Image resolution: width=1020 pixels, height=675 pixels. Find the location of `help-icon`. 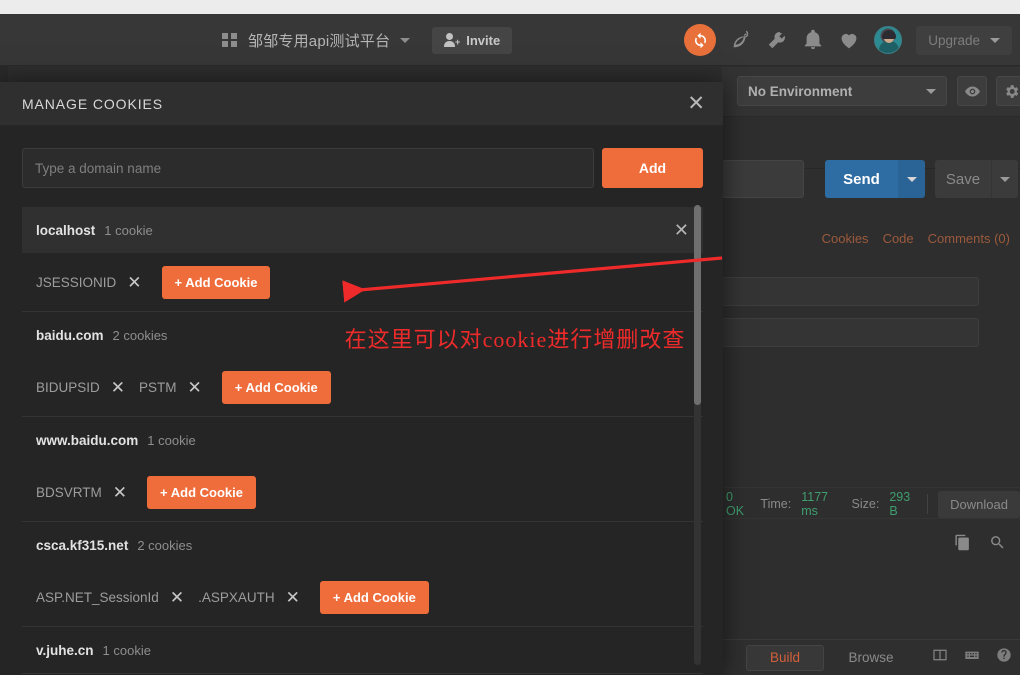

help-icon is located at coordinates (1004, 657).